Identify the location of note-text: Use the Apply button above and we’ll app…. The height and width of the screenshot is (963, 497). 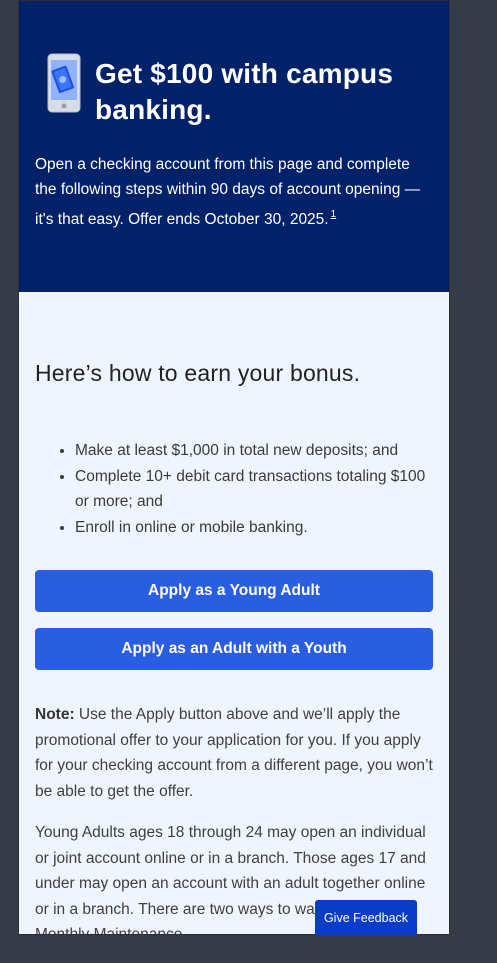
(234, 753).